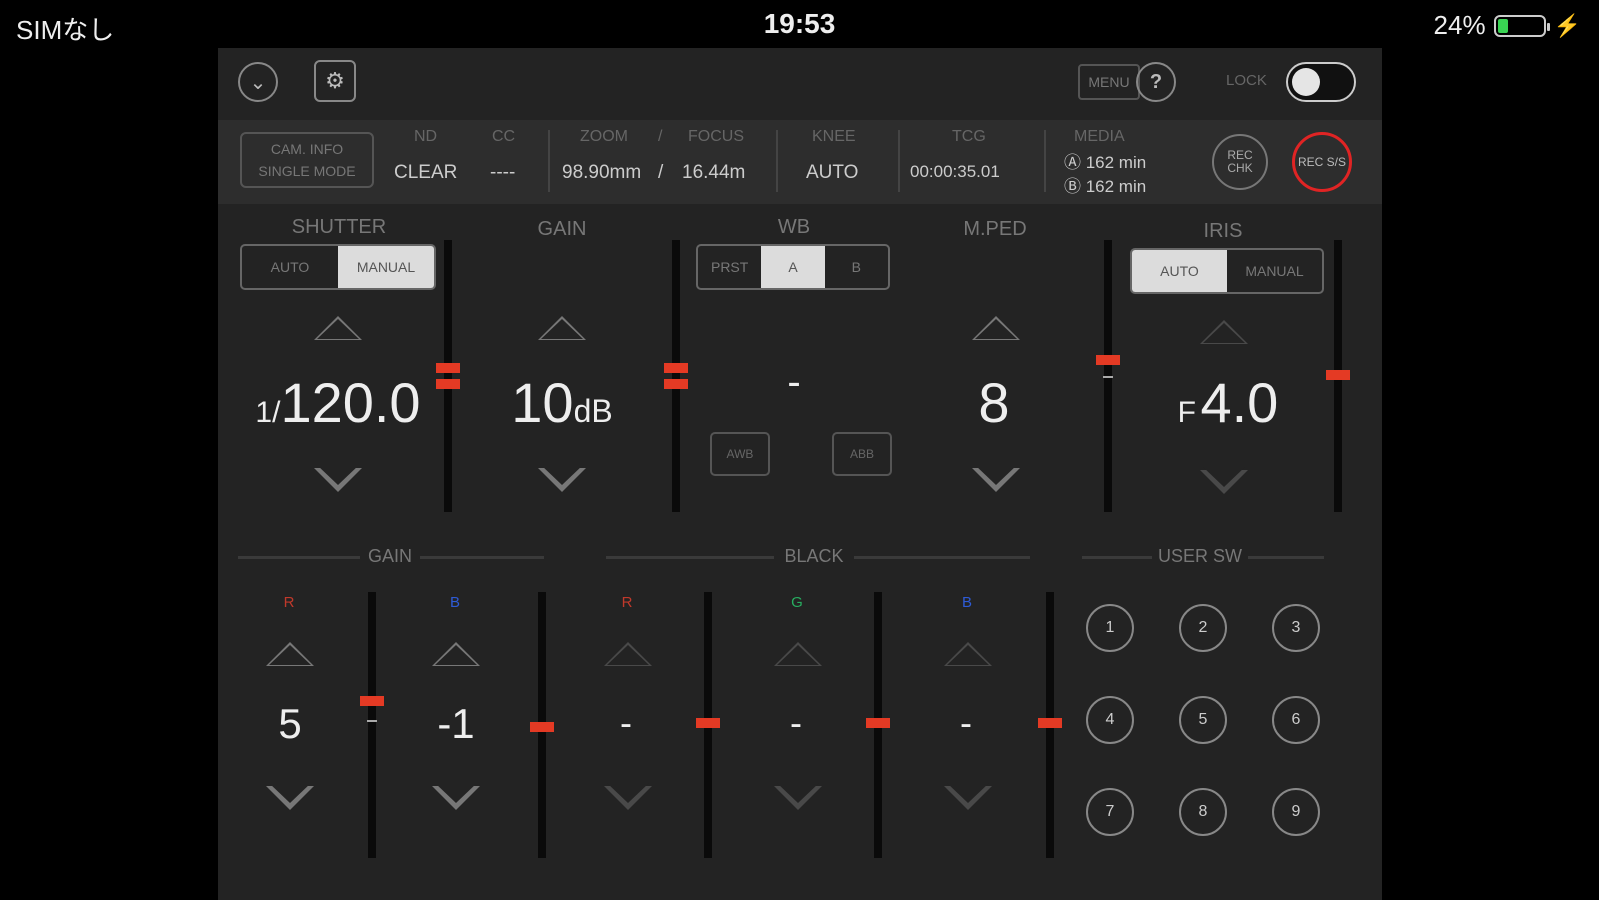 The height and width of the screenshot is (900, 1599). What do you see at coordinates (448, 376) in the screenshot?
I see `shutter-slider` at bounding box center [448, 376].